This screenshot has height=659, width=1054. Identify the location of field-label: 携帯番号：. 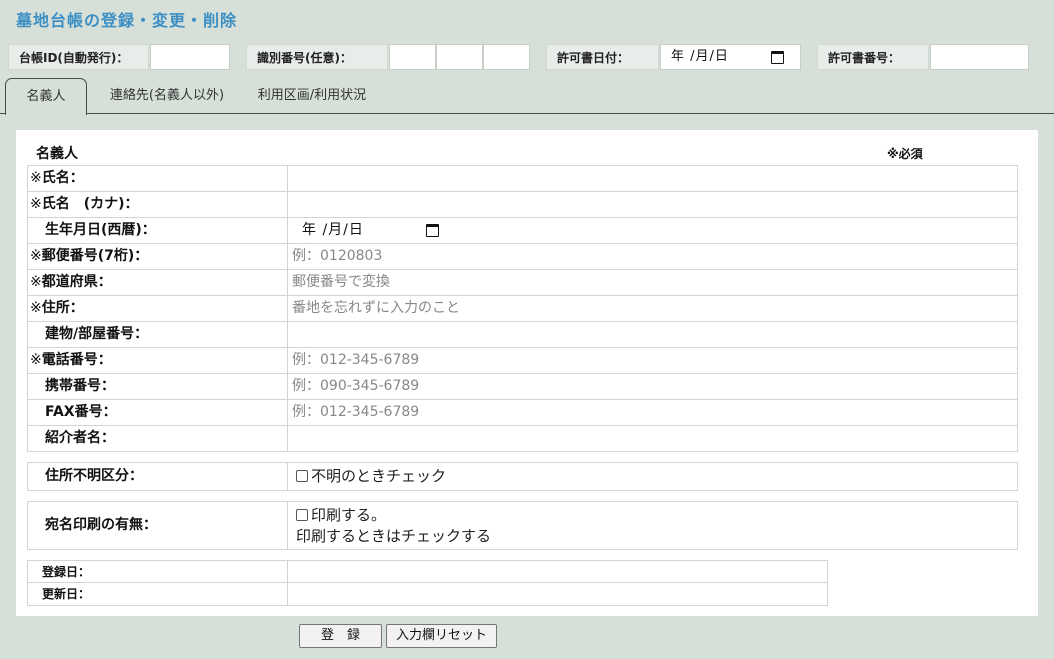
(158, 386).